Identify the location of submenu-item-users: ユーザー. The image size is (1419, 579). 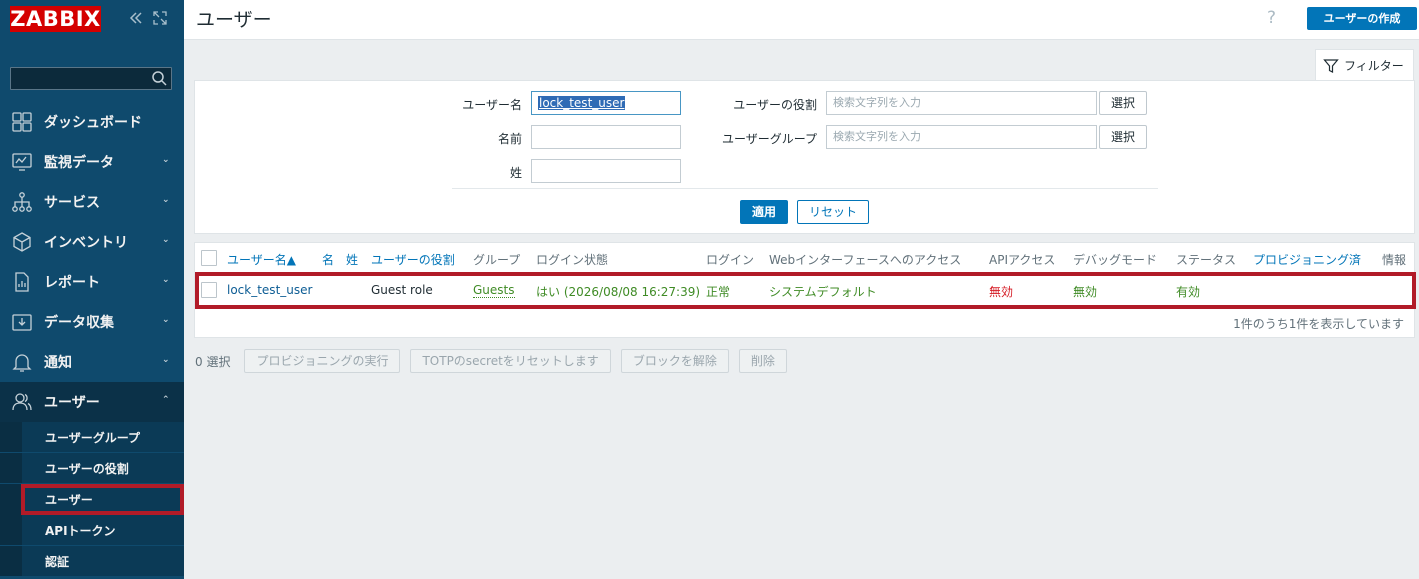
(102, 499).